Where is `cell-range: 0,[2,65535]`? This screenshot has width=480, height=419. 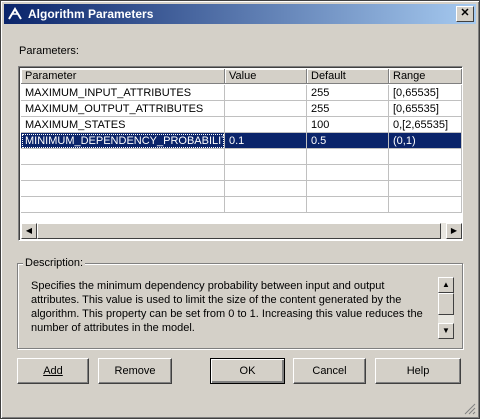 cell-range: 0,[2,65535] is located at coordinates (425, 125).